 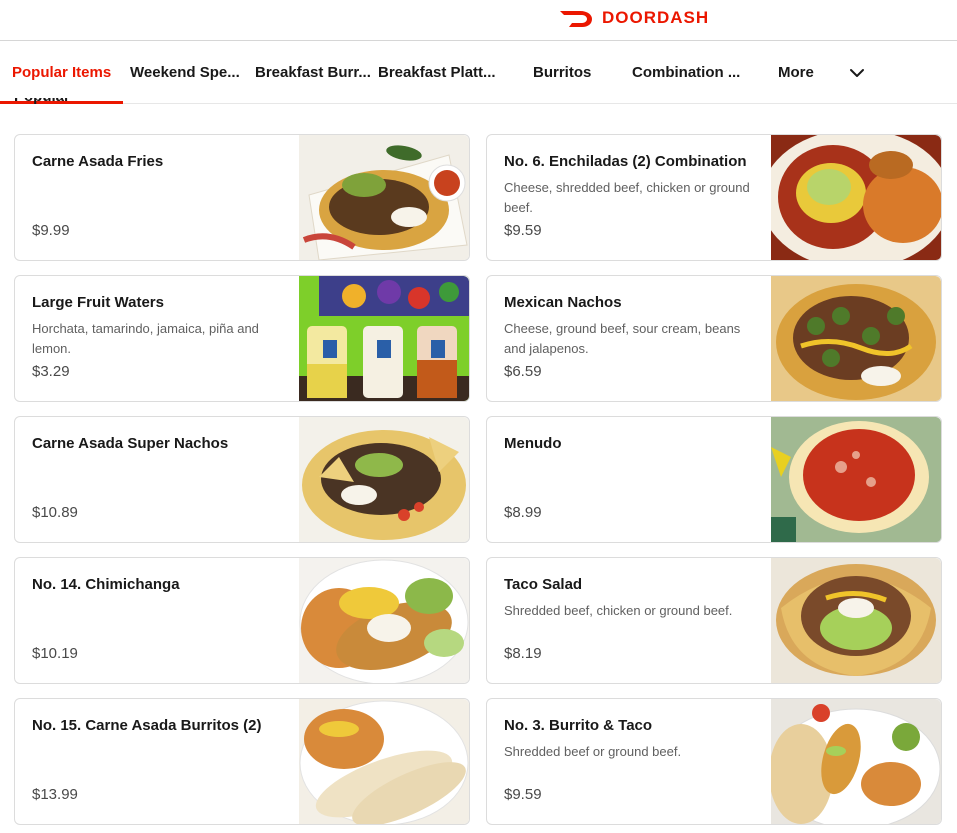 What do you see at coordinates (242, 197) in the screenshot?
I see `menu-item-card: Carne Asada Fries $9.99` at bounding box center [242, 197].